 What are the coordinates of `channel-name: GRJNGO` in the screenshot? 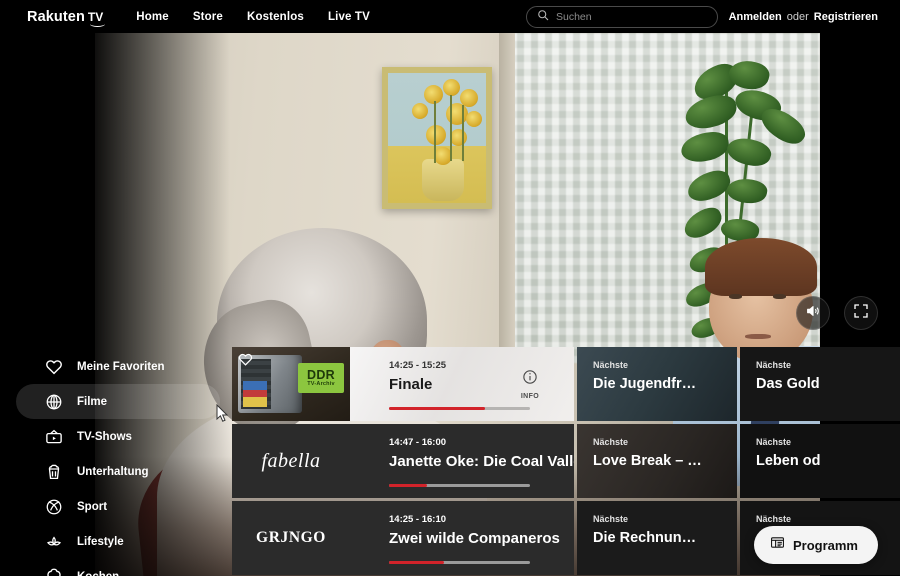 It's located at (291, 537).